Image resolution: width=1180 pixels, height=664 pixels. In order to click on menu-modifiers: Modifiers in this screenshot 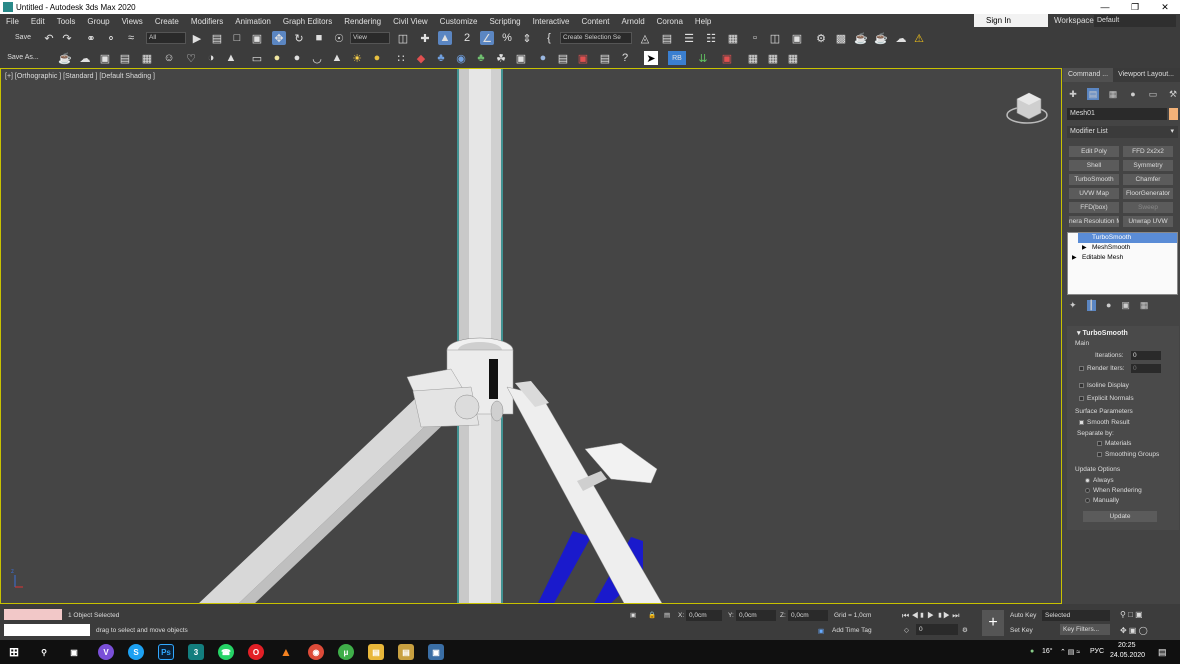, I will do `click(207, 21)`.